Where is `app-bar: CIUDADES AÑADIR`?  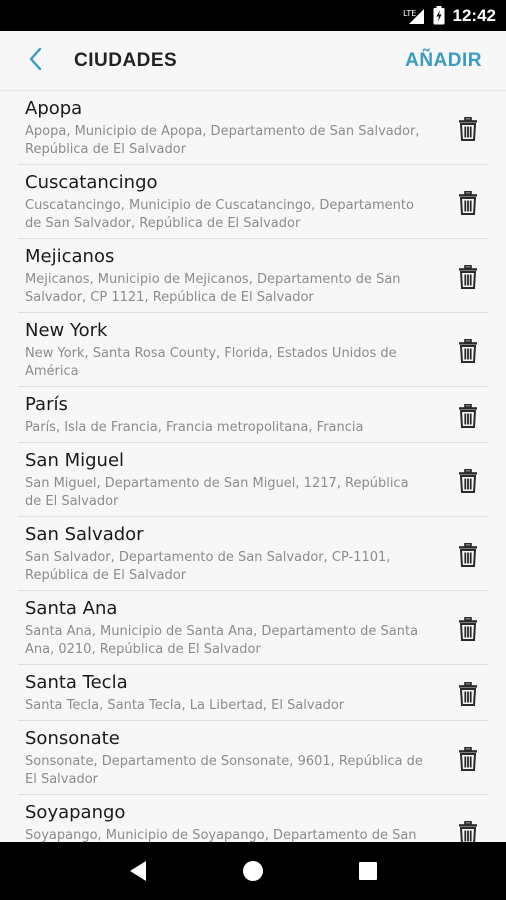 app-bar: CIUDADES AÑADIR is located at coordinates (253, 61).